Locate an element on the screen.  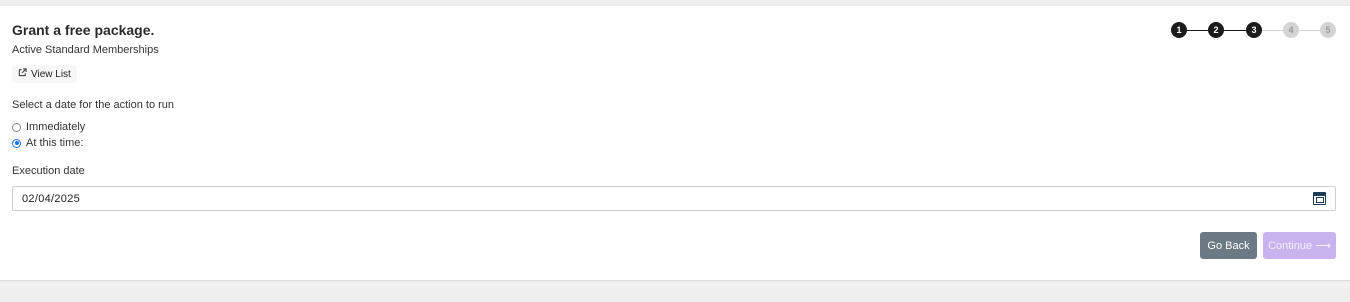
execution-date-value: 02/04/2025 is located at coordinates (51, 199).